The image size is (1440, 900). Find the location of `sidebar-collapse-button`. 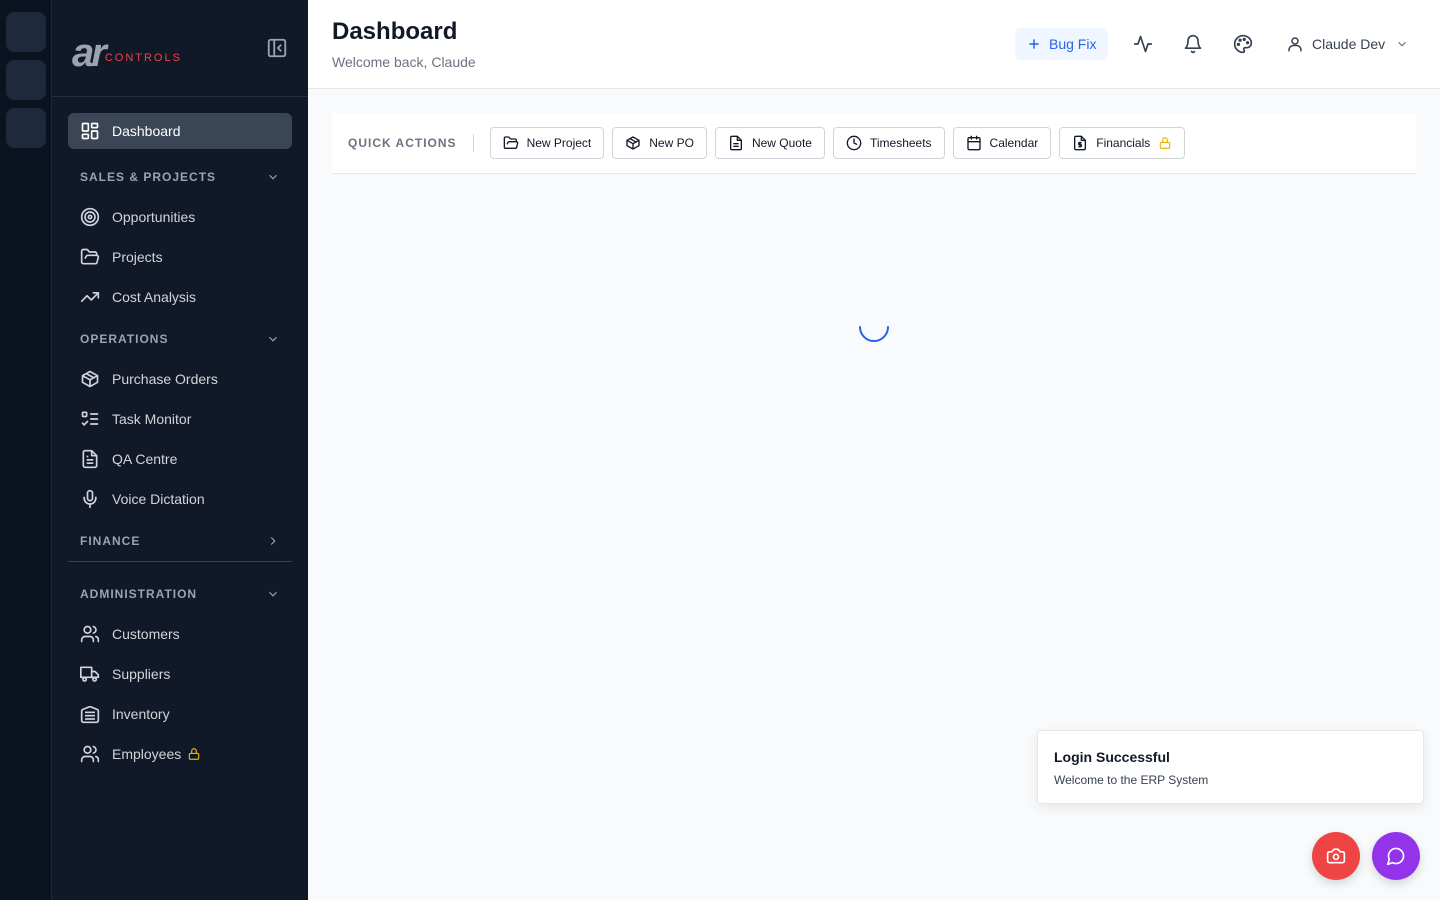

sidebar-collapse-button is located at coordinates (277, 48).